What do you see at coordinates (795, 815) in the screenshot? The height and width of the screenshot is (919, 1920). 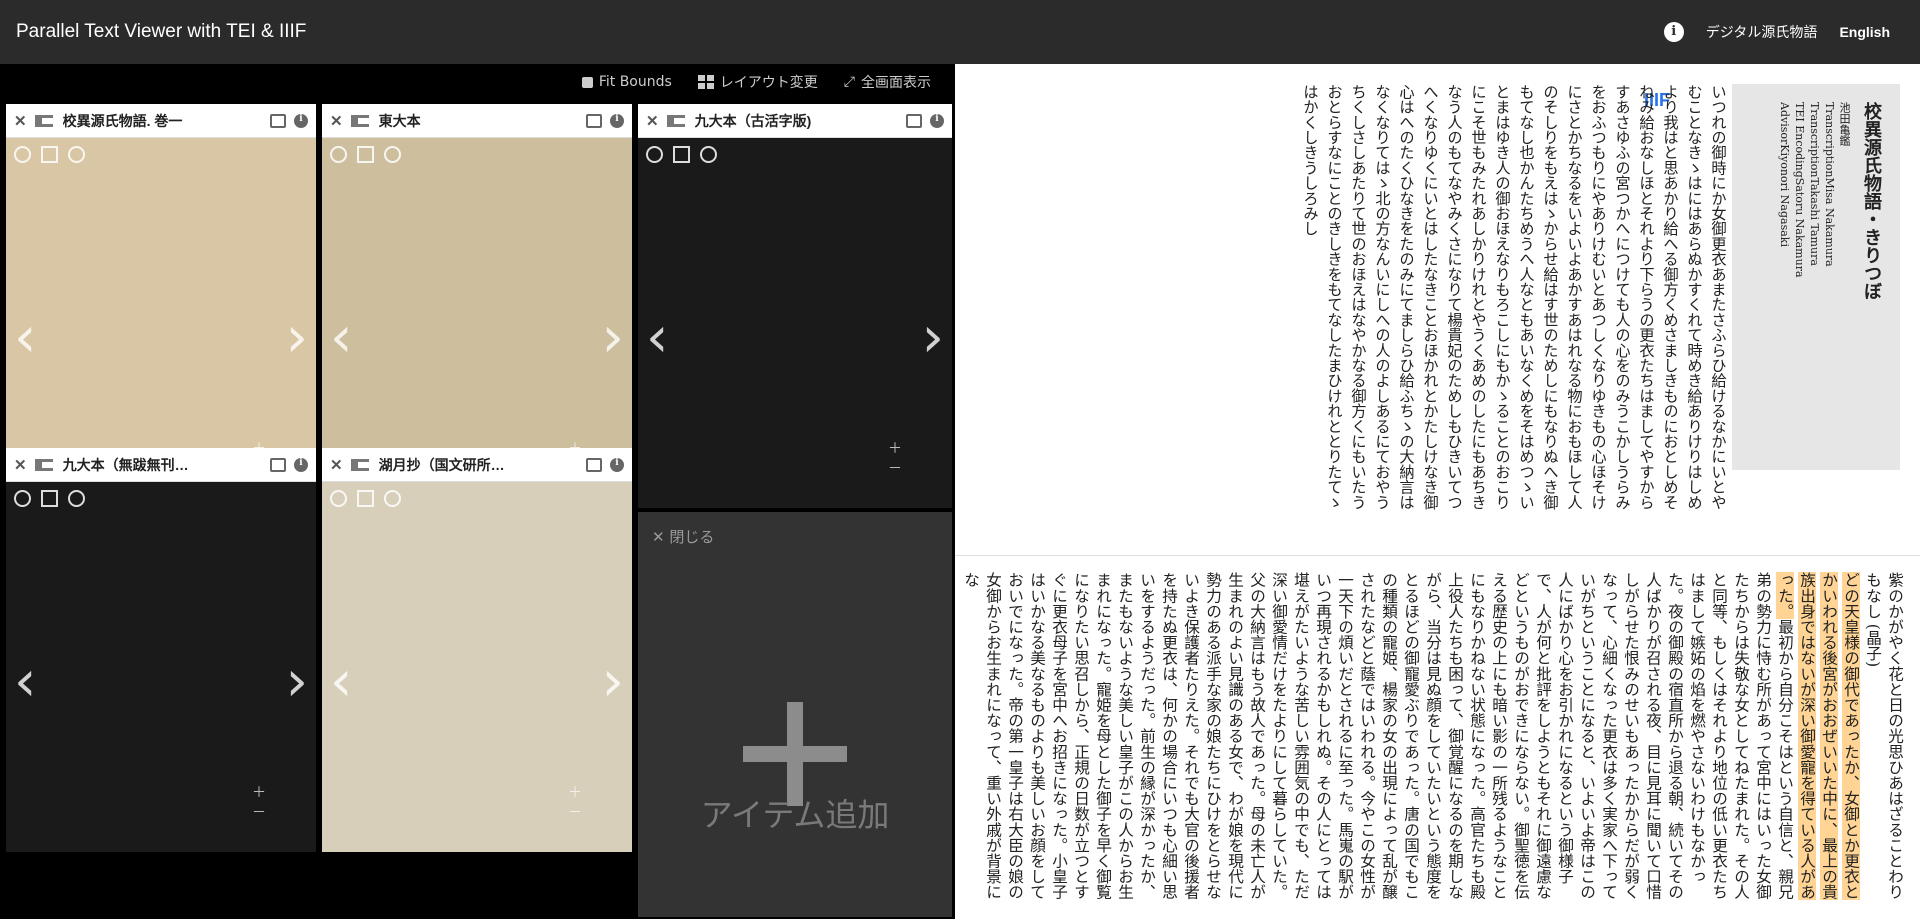 I see `add-item-label: アイテム追加` at bounding box center [795, 815].